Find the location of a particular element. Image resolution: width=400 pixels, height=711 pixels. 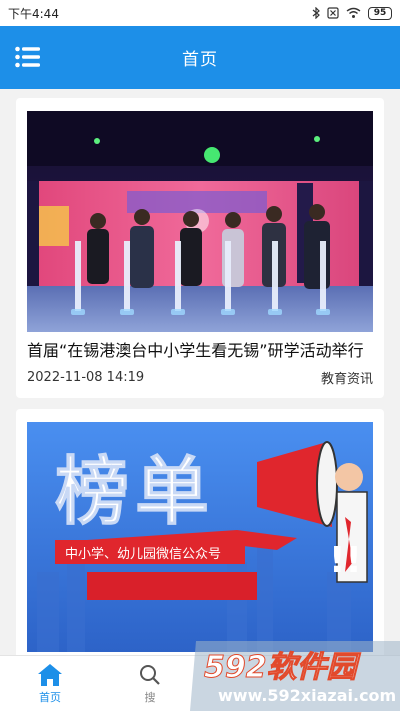

menu-button is located at coordinates (28, 57).